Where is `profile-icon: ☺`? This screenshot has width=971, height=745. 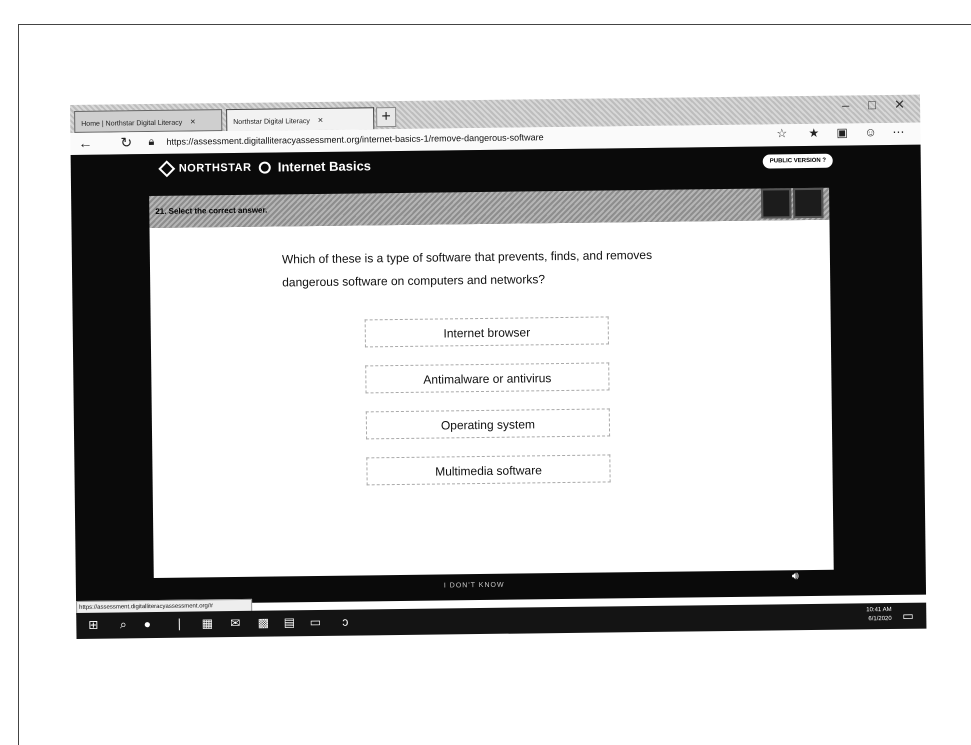 profile-icon: ☺ is located at coordinates (870, 132).